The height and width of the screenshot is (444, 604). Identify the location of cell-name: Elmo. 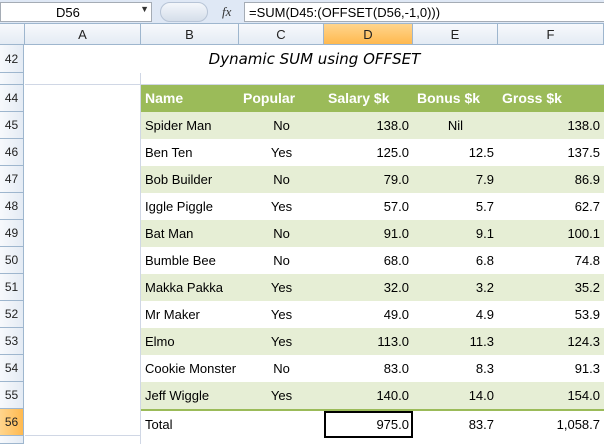
(190, 341).